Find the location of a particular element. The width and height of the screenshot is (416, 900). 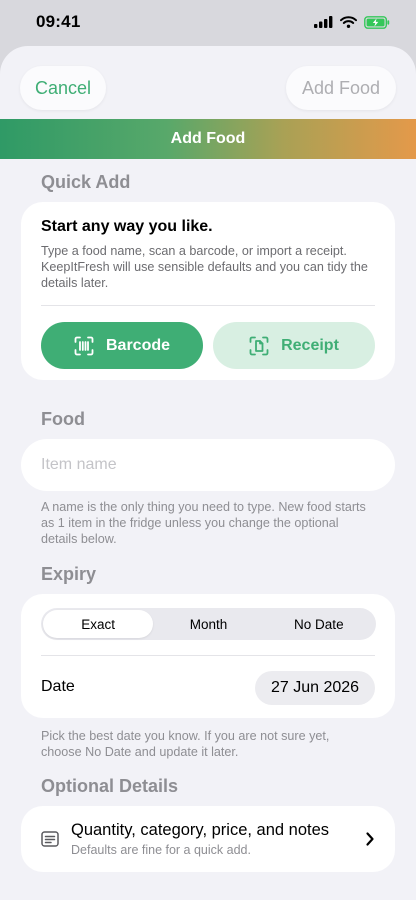

status-time: 09:41 is located at coordinates (58, 21).